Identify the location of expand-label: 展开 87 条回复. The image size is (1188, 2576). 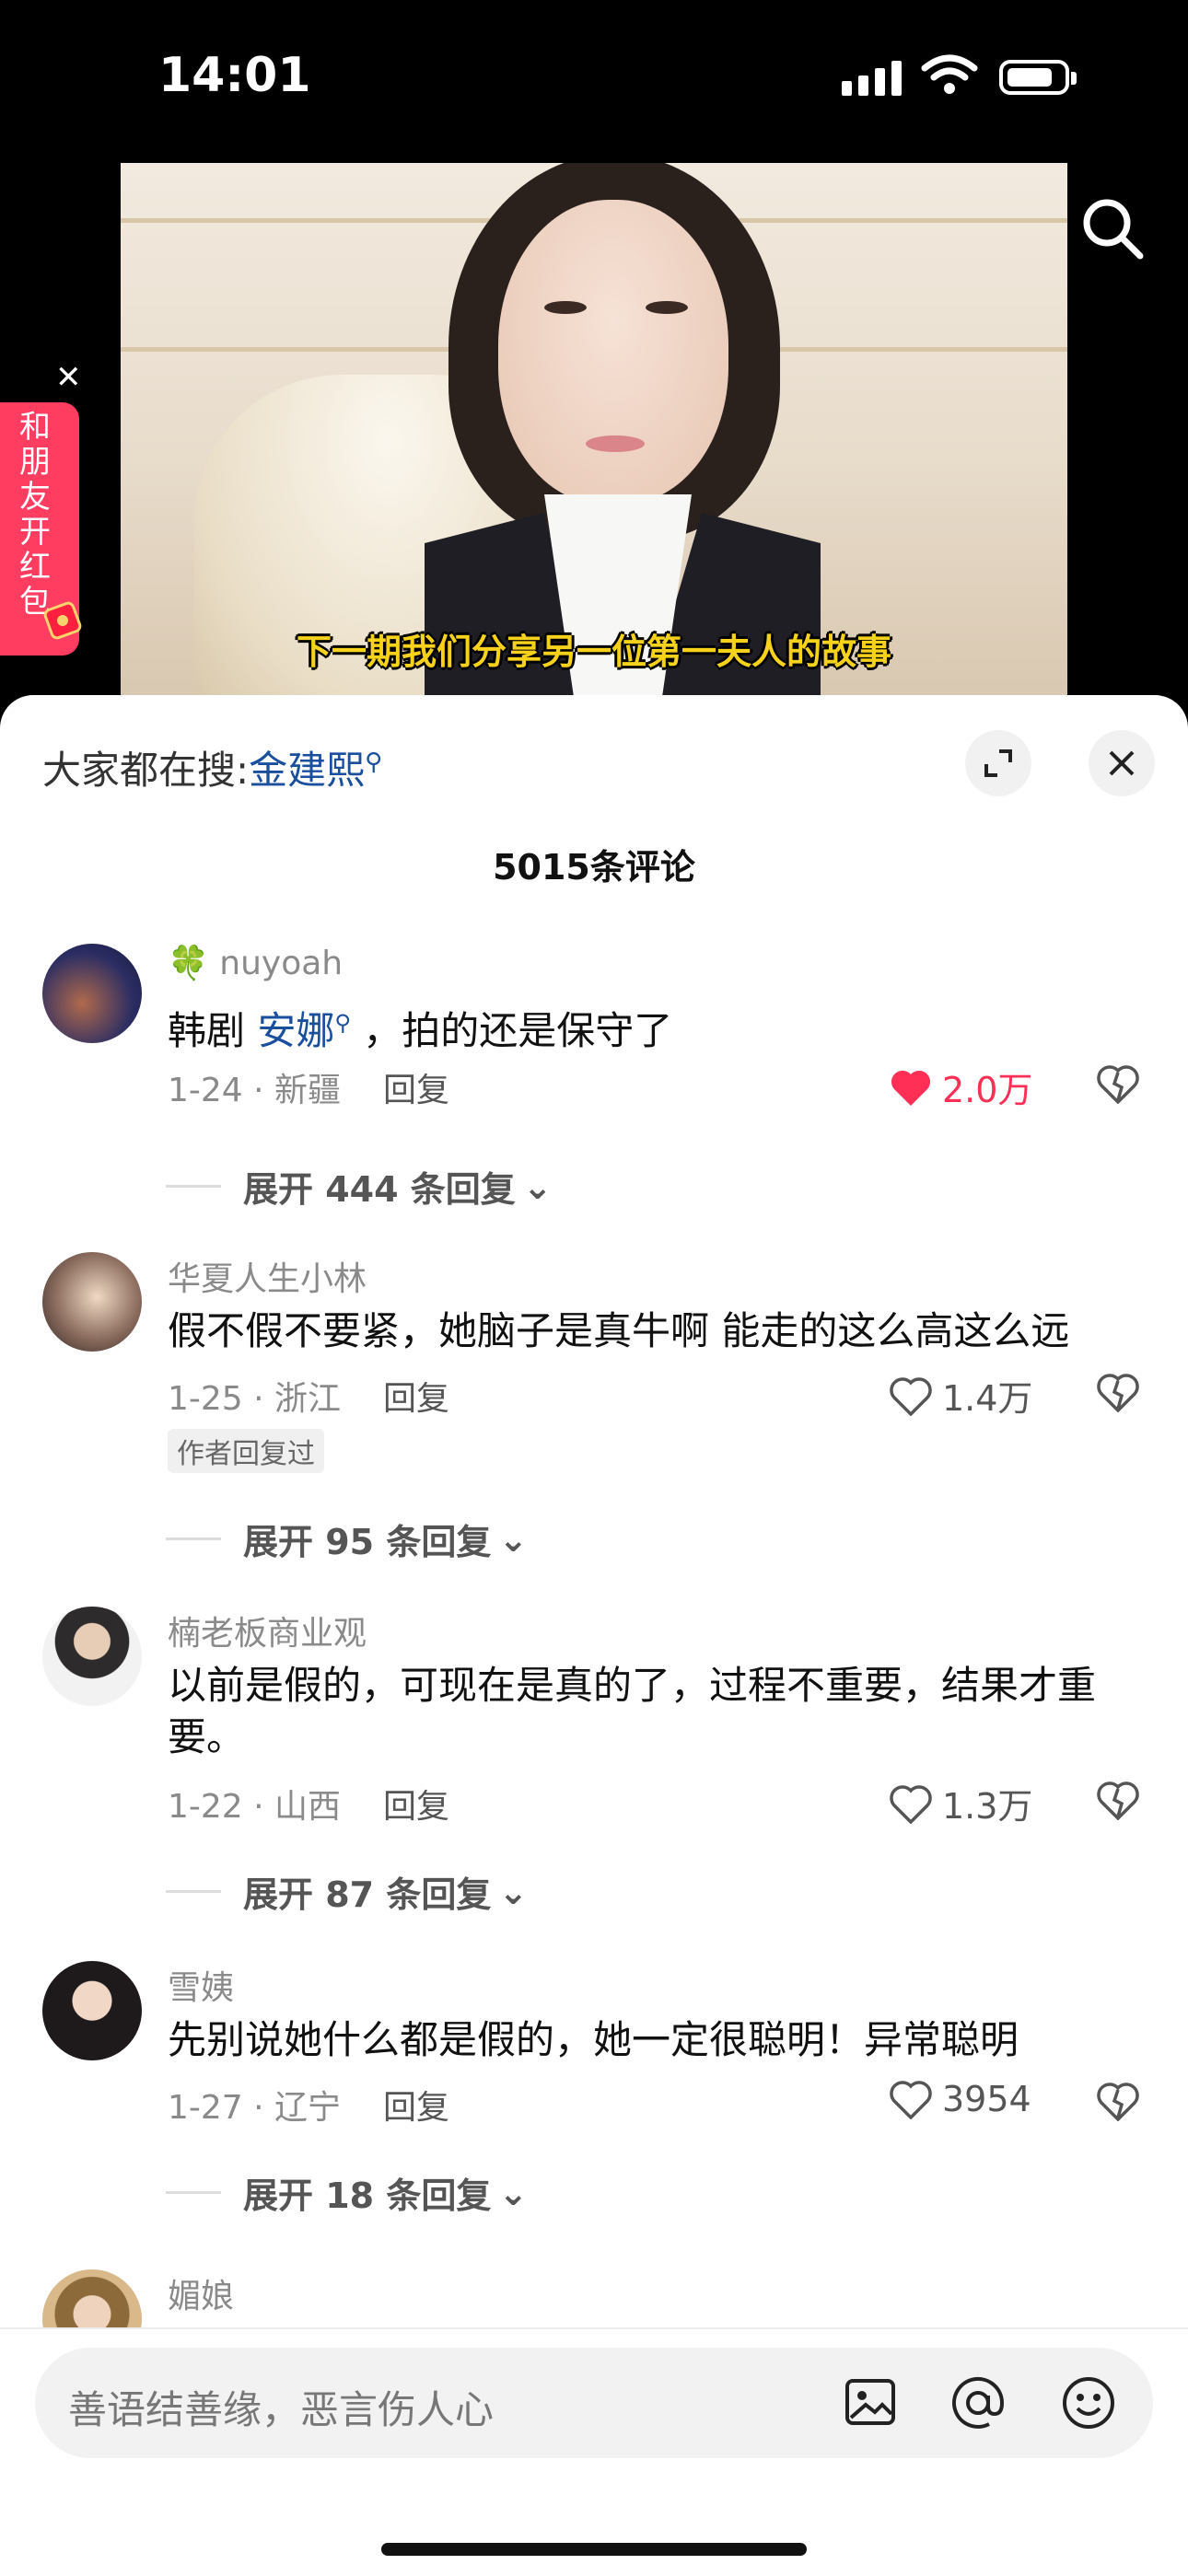
(367, 1894).